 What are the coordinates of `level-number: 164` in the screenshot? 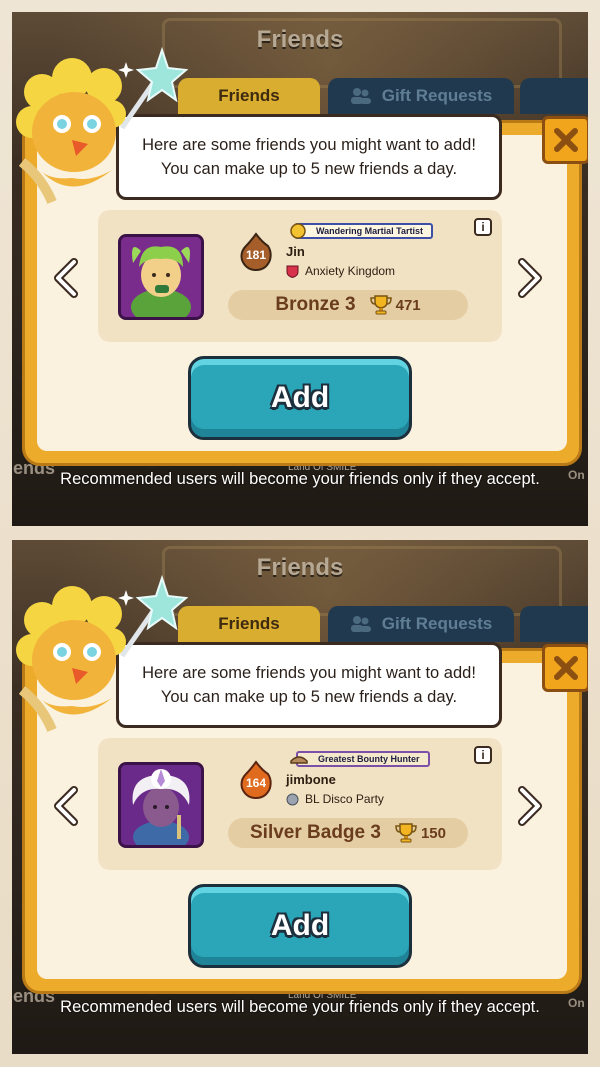 It's located at (256, 783).